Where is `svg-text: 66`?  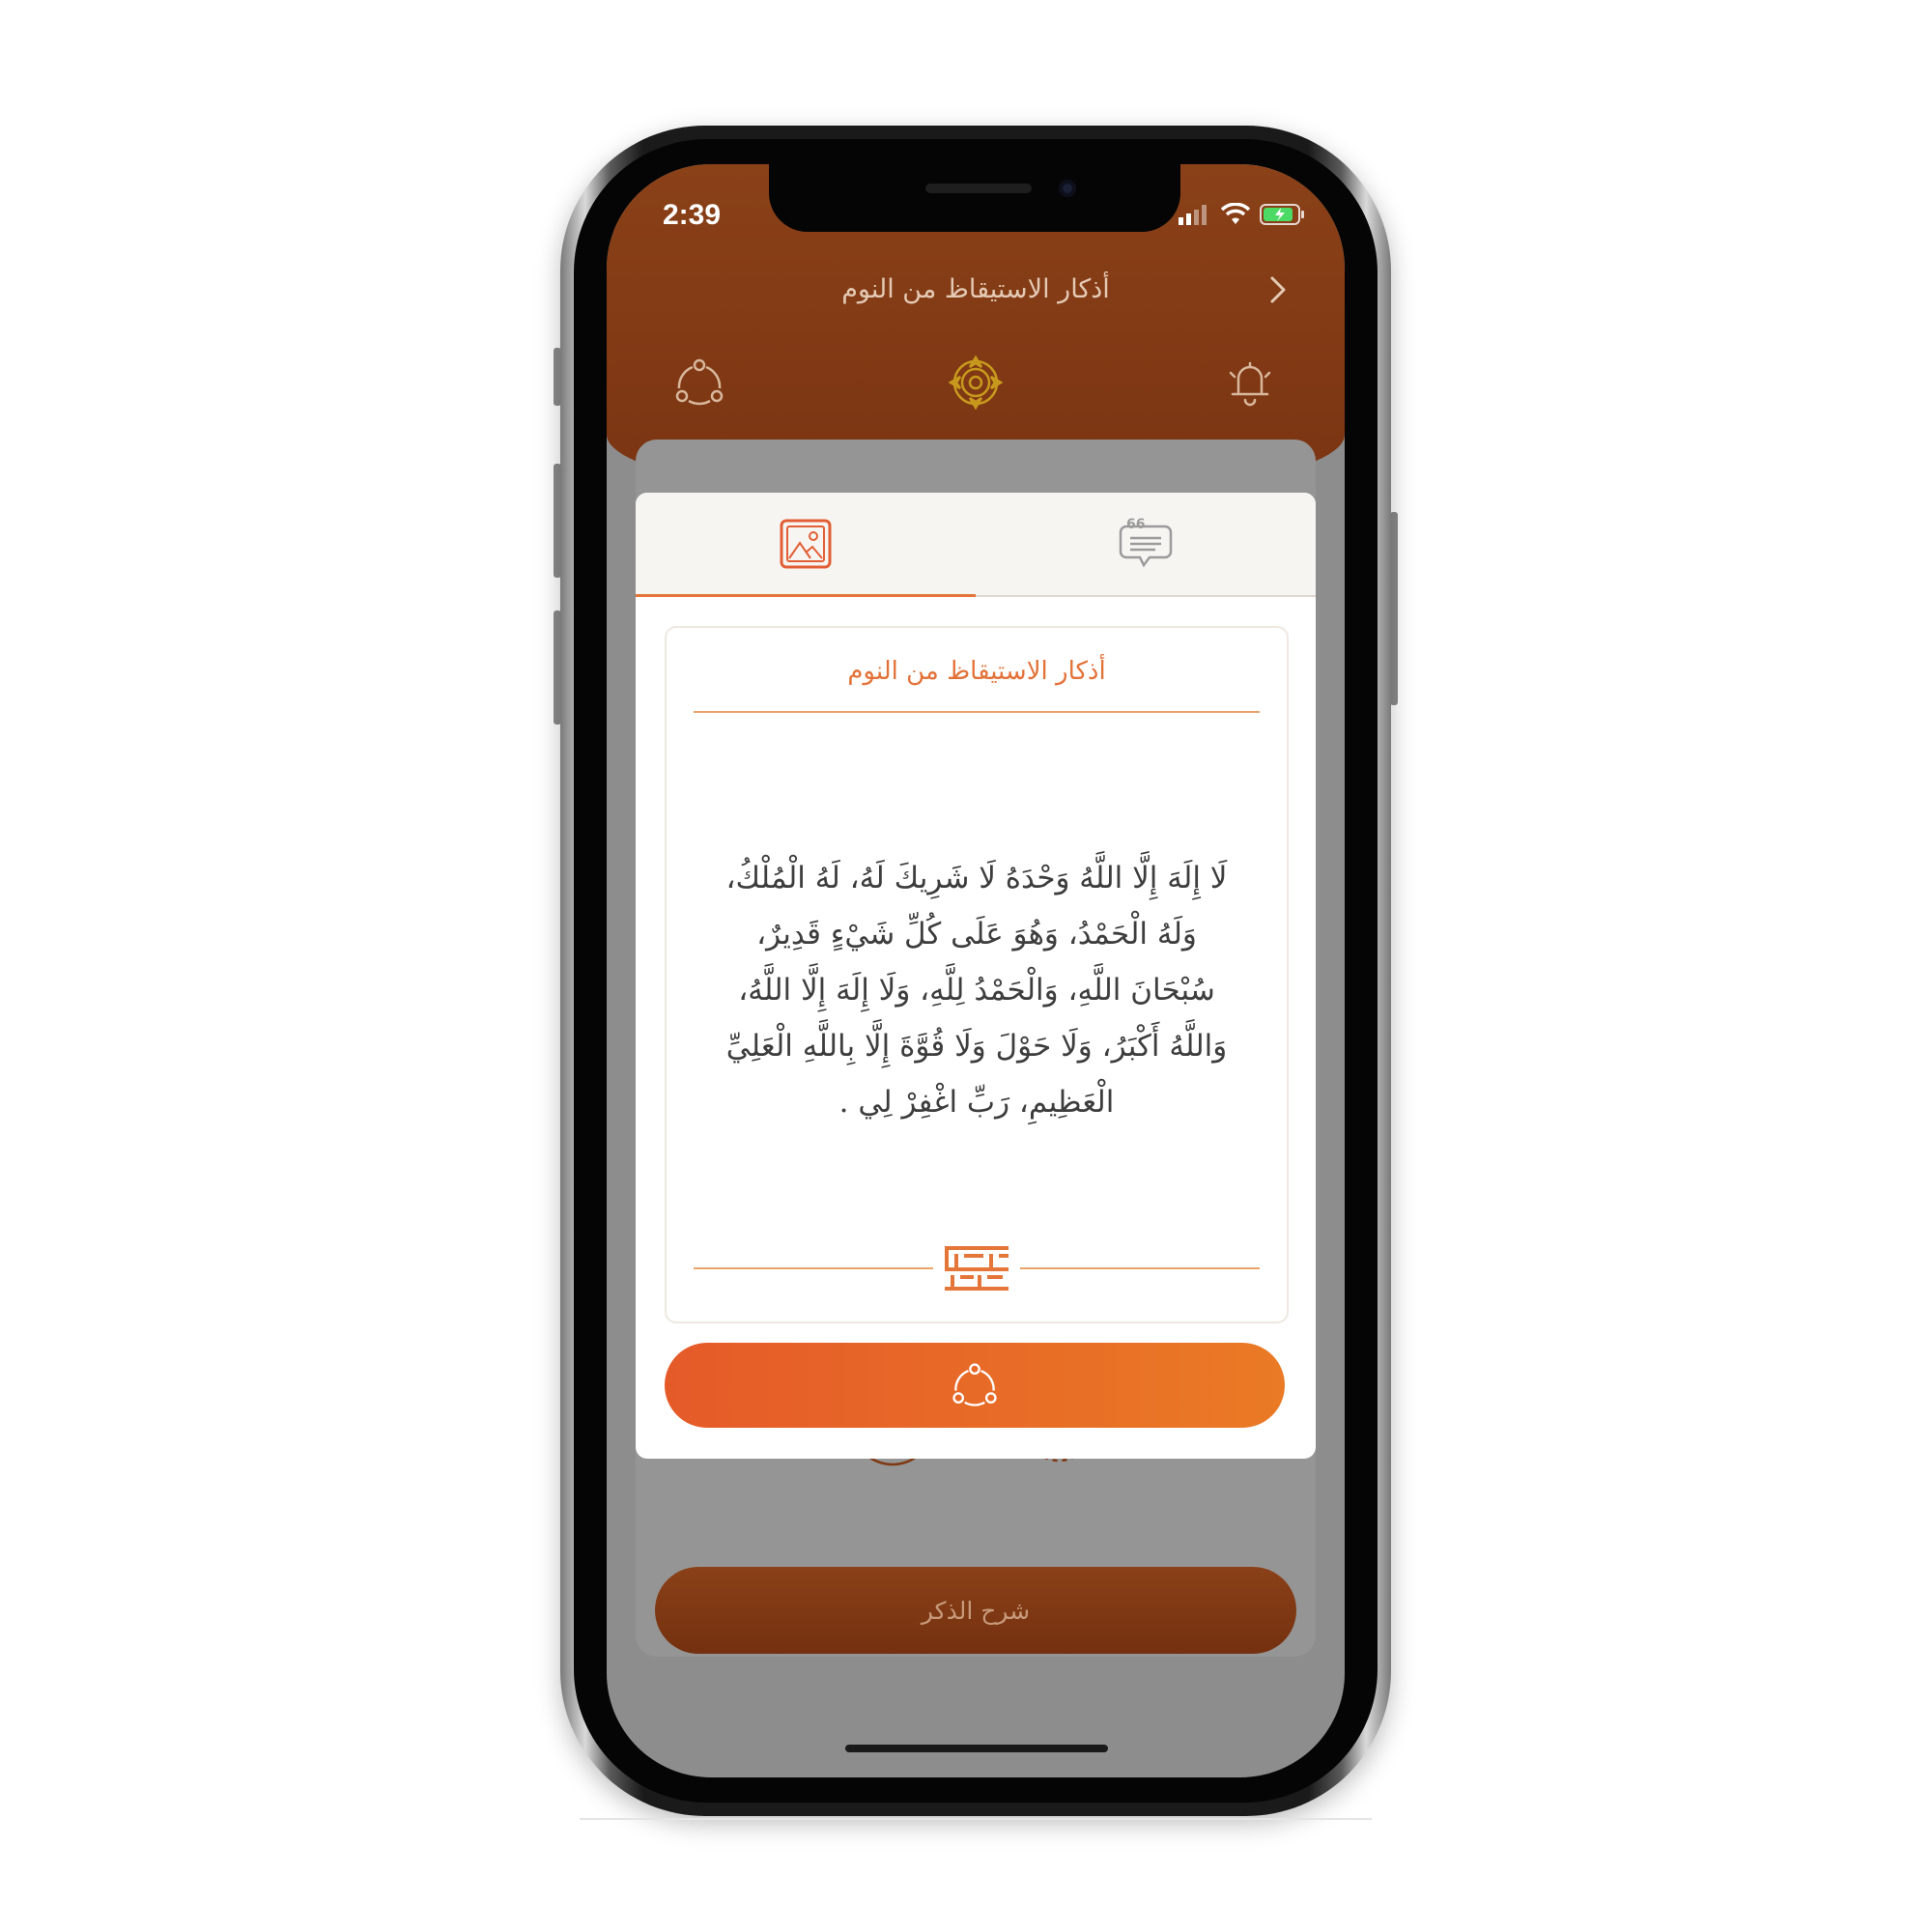 svg-text: 66 is located at coordinates (1135, 524).